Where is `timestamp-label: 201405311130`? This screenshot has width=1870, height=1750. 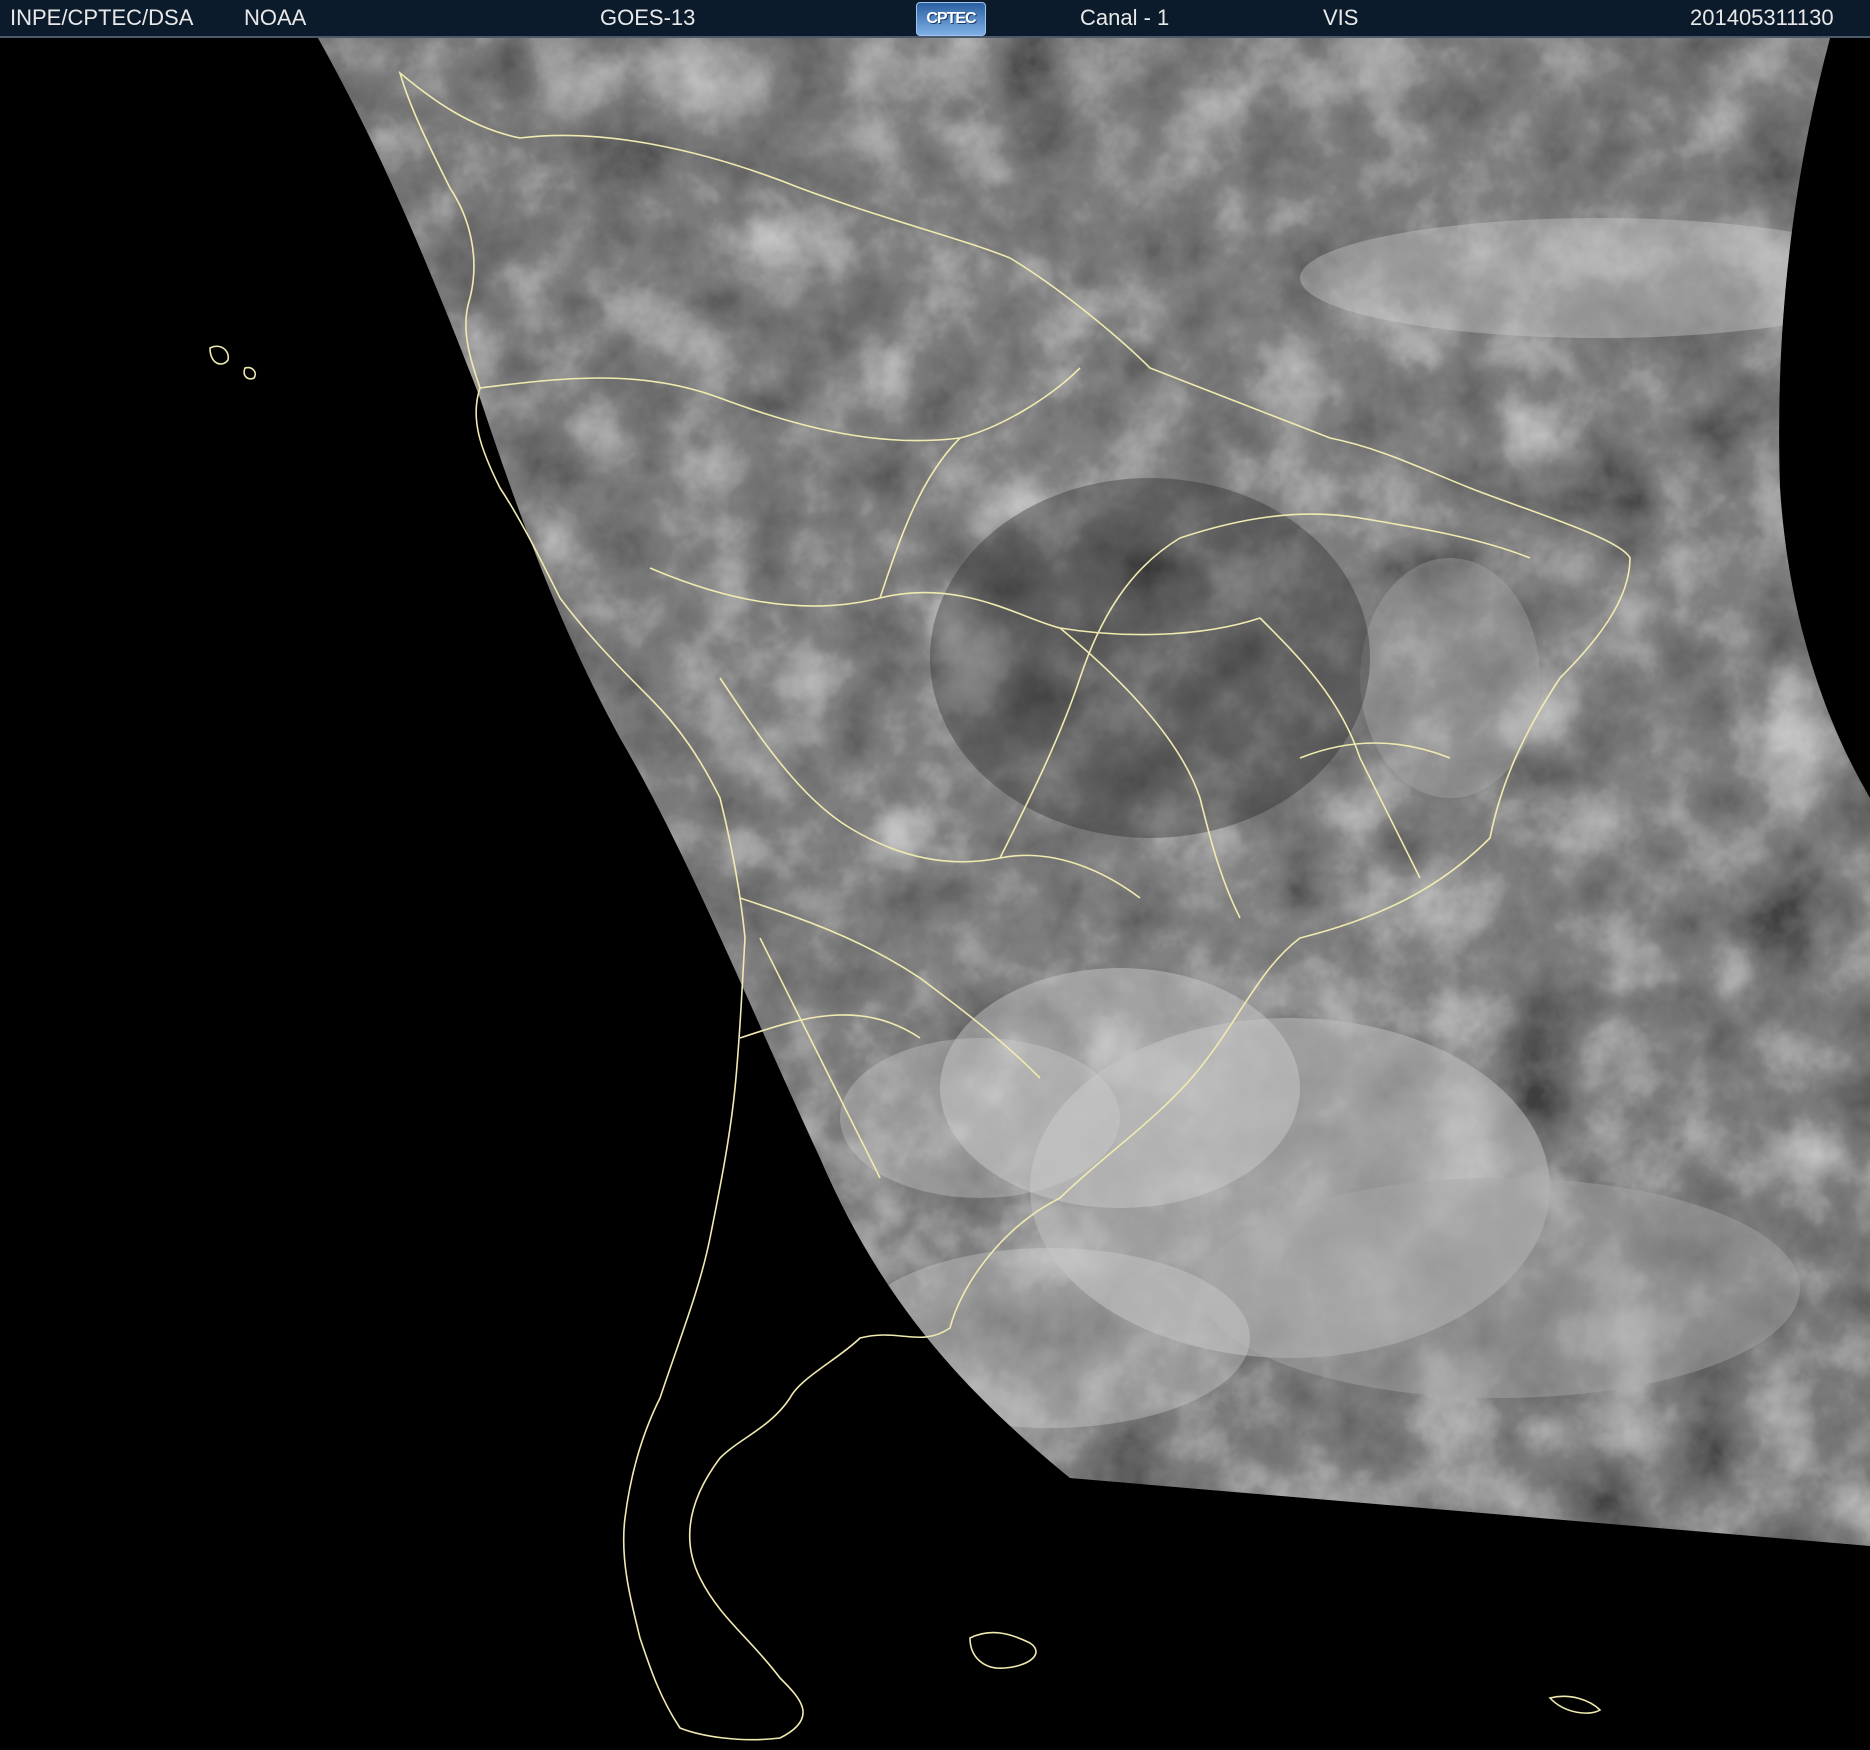
timestamp-label: 201405311130 is located at coordinates (1762, 17).